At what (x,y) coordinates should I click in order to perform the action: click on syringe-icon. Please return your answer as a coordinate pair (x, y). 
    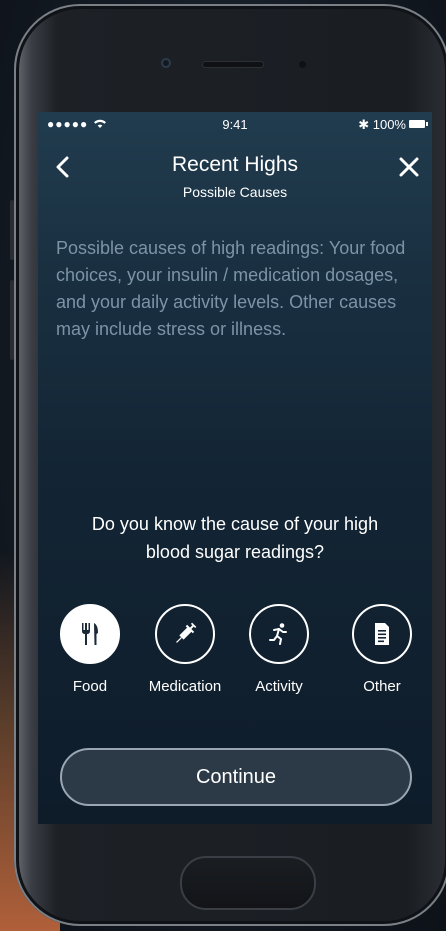
    Looking at the image, I should click on (186, 632).